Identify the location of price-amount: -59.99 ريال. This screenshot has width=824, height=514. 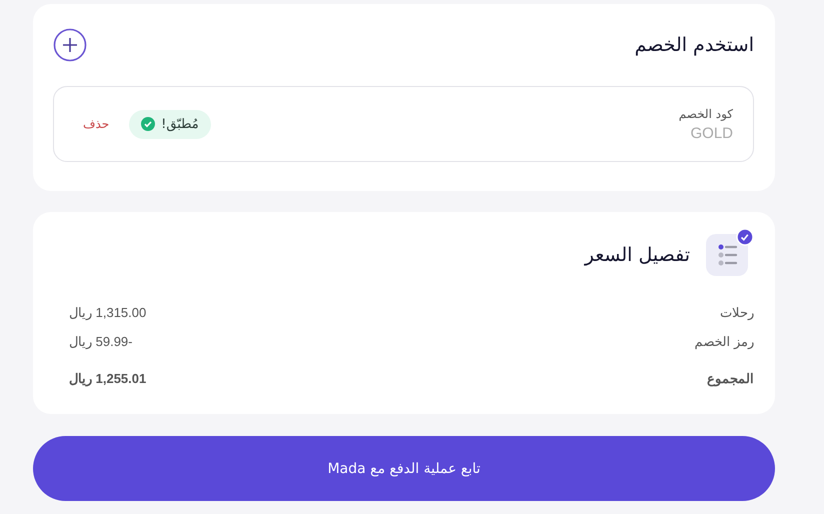
(101, 341).